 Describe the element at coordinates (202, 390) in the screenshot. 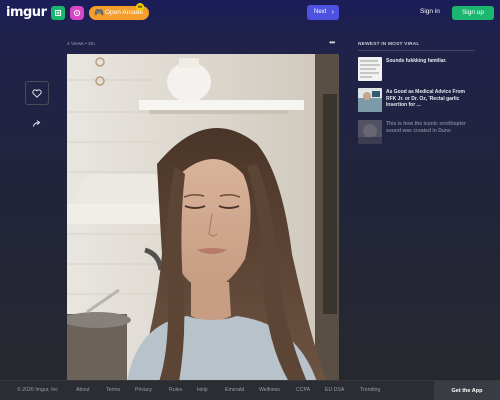

I see `footer-link-help: Help` at that location.